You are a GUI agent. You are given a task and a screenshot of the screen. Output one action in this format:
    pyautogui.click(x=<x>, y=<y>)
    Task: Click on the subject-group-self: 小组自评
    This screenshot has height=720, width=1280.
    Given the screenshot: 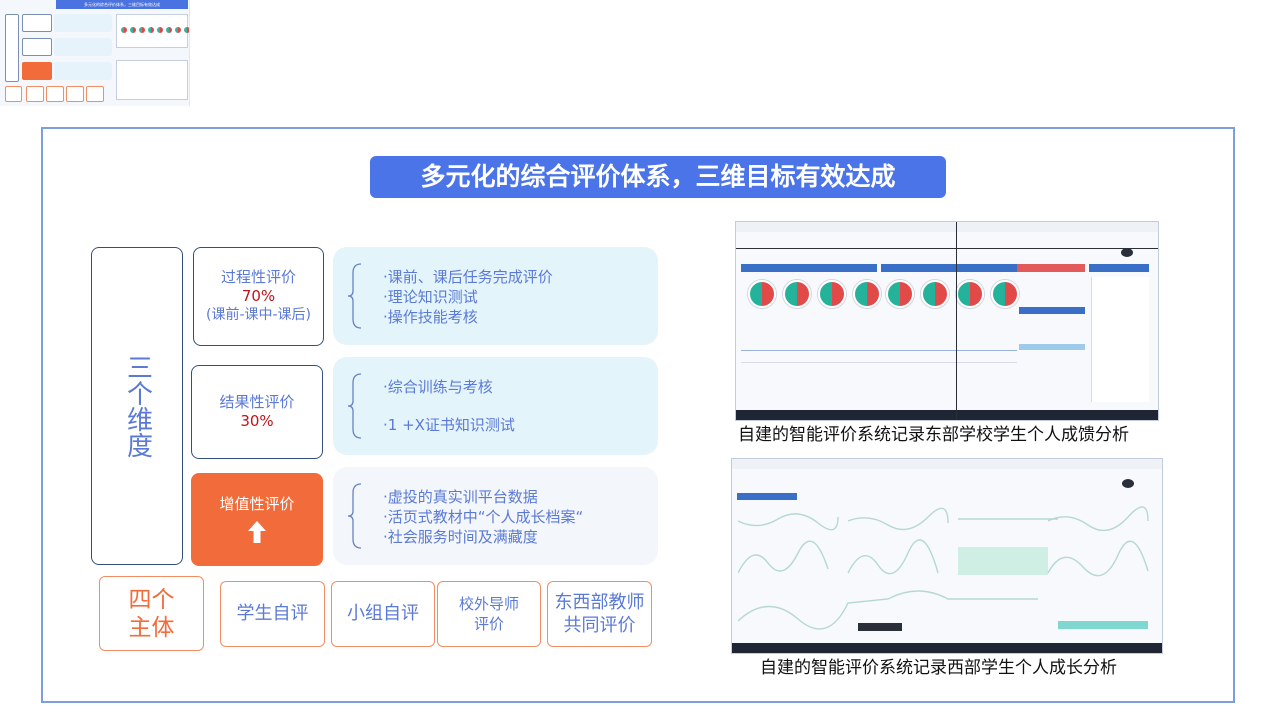 What is the action you would take?
    pyautogui.click(x=383, y=614)
    